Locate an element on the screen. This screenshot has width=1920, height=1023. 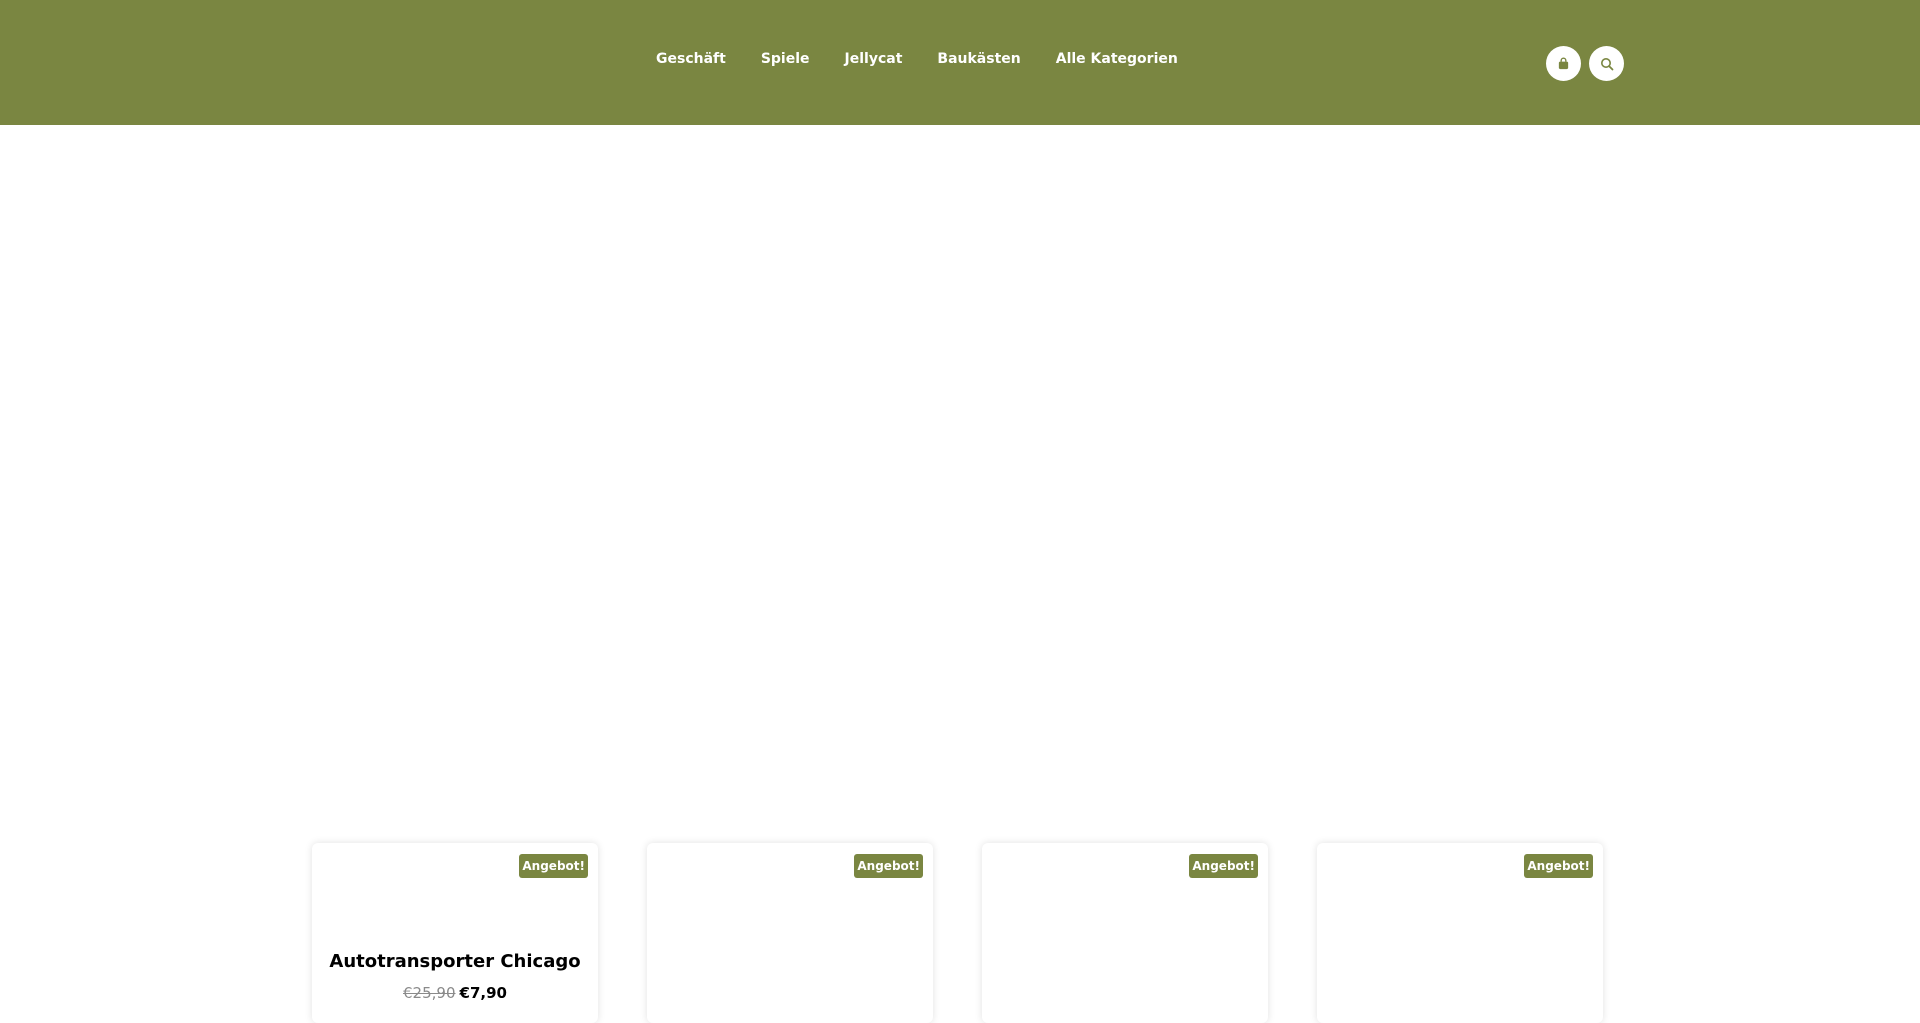
search-button is located at coordinates (1606, 63).